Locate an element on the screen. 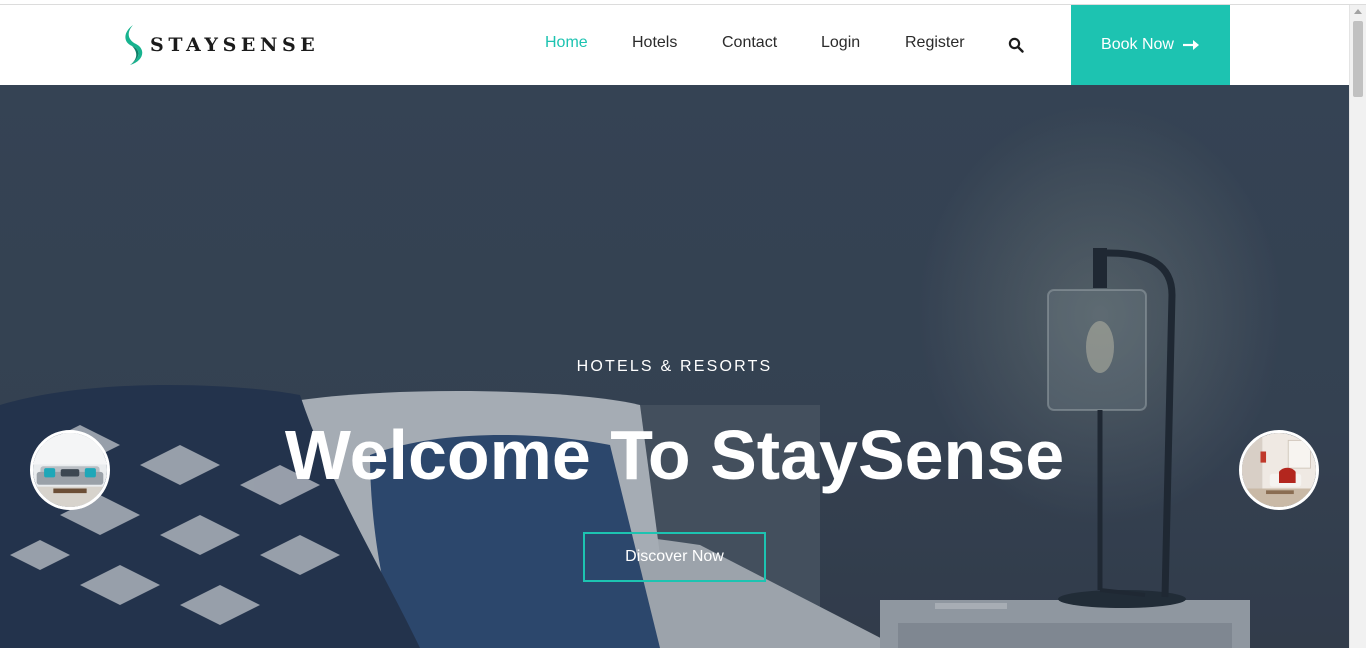 The height and width of the screenshot is (648, 1366). scrollbar-thumb is located at coordinates (1358, 59).